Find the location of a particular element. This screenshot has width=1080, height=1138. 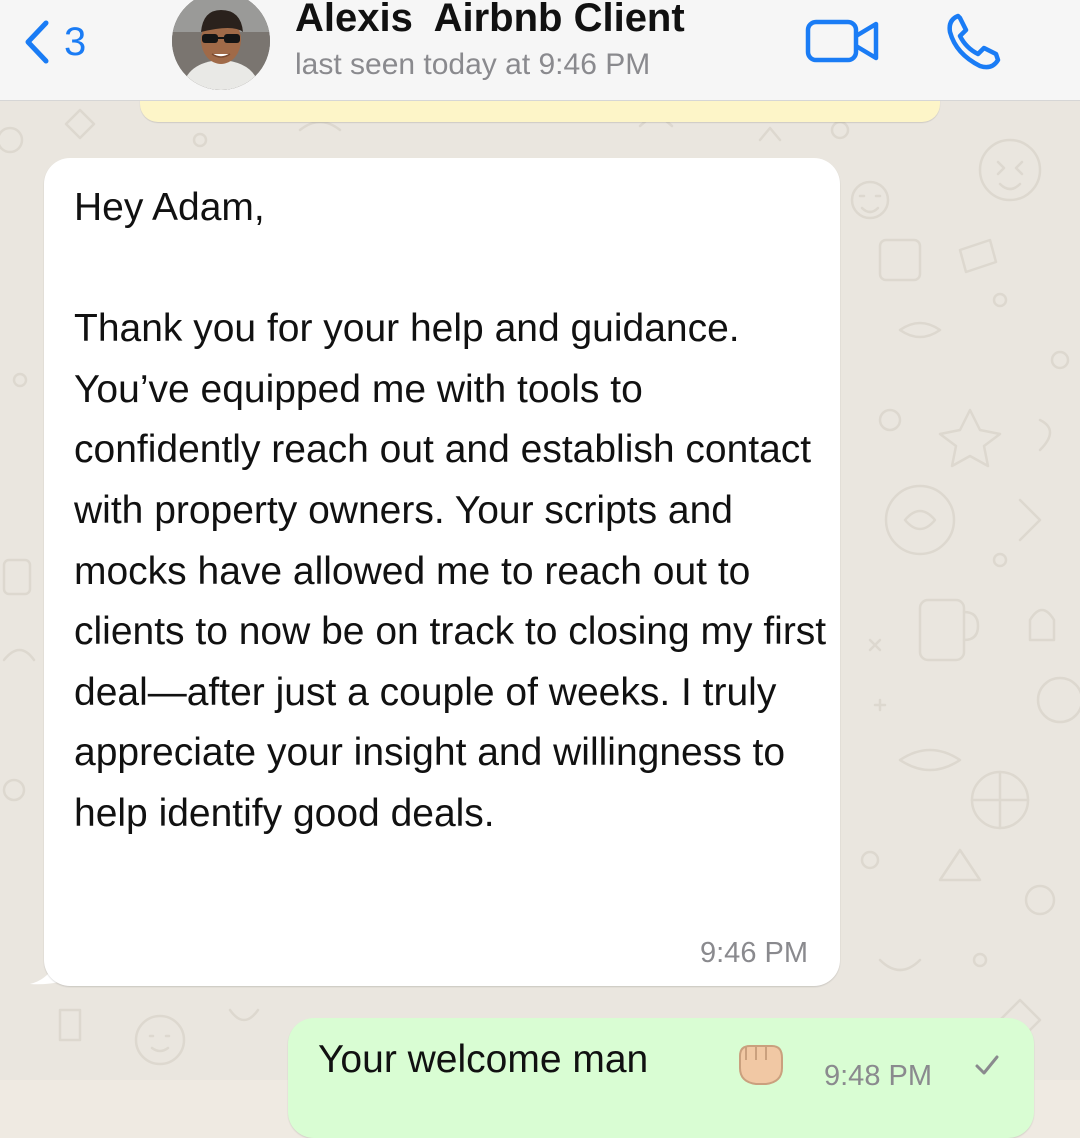

back-button: 3 is located at coordinates (54, 42).